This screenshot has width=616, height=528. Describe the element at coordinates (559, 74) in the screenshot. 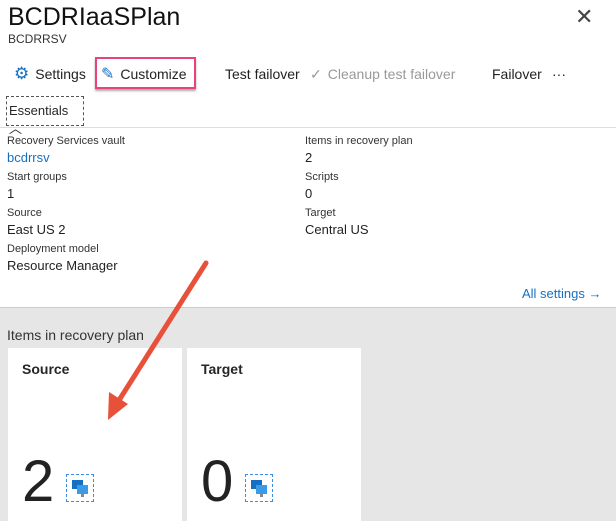

I see `more-button: ···` at that location.